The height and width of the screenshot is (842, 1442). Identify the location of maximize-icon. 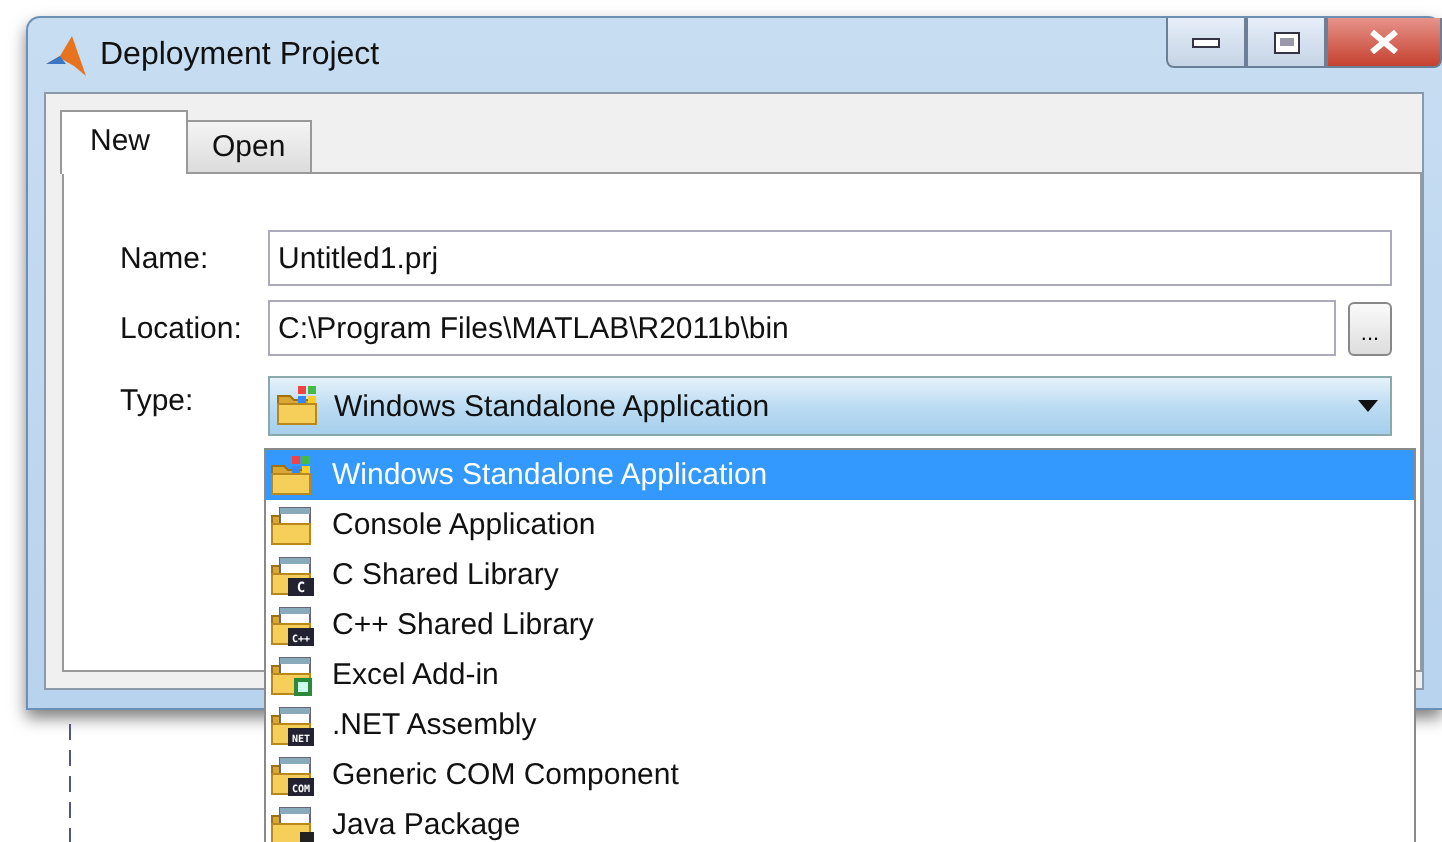
(1286, 42).